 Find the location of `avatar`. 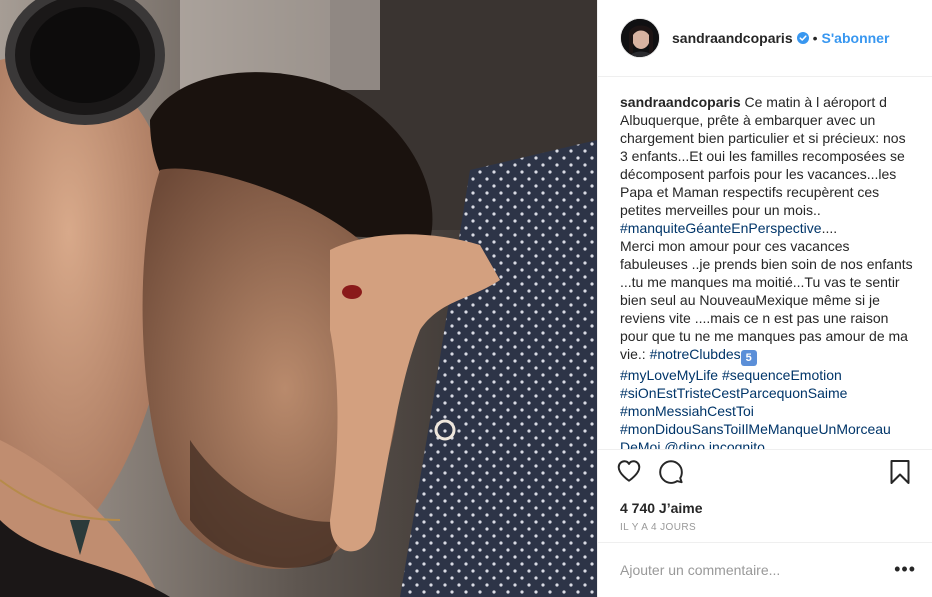

avatar is located at coordinates (640, 37).